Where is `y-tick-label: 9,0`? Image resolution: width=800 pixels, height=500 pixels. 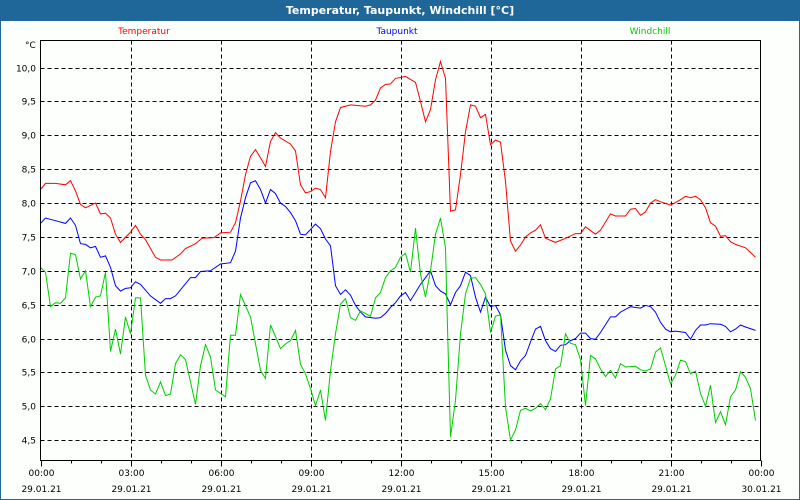 y-tick-label: 9,0 is located at coordinates (29, 137).